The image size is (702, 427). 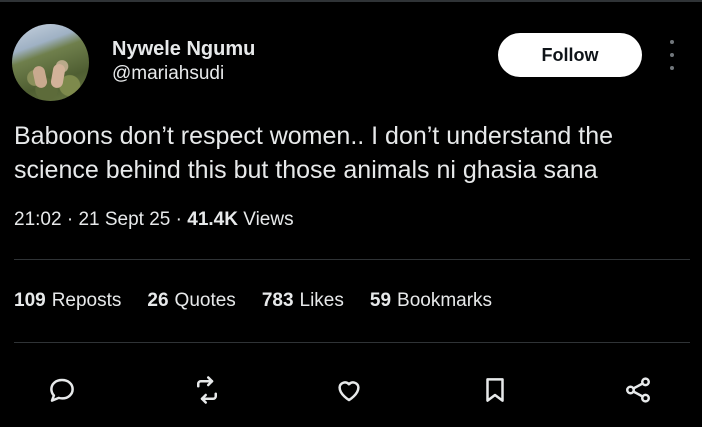 I want to click on action-bar, so click(x=351, y=390).